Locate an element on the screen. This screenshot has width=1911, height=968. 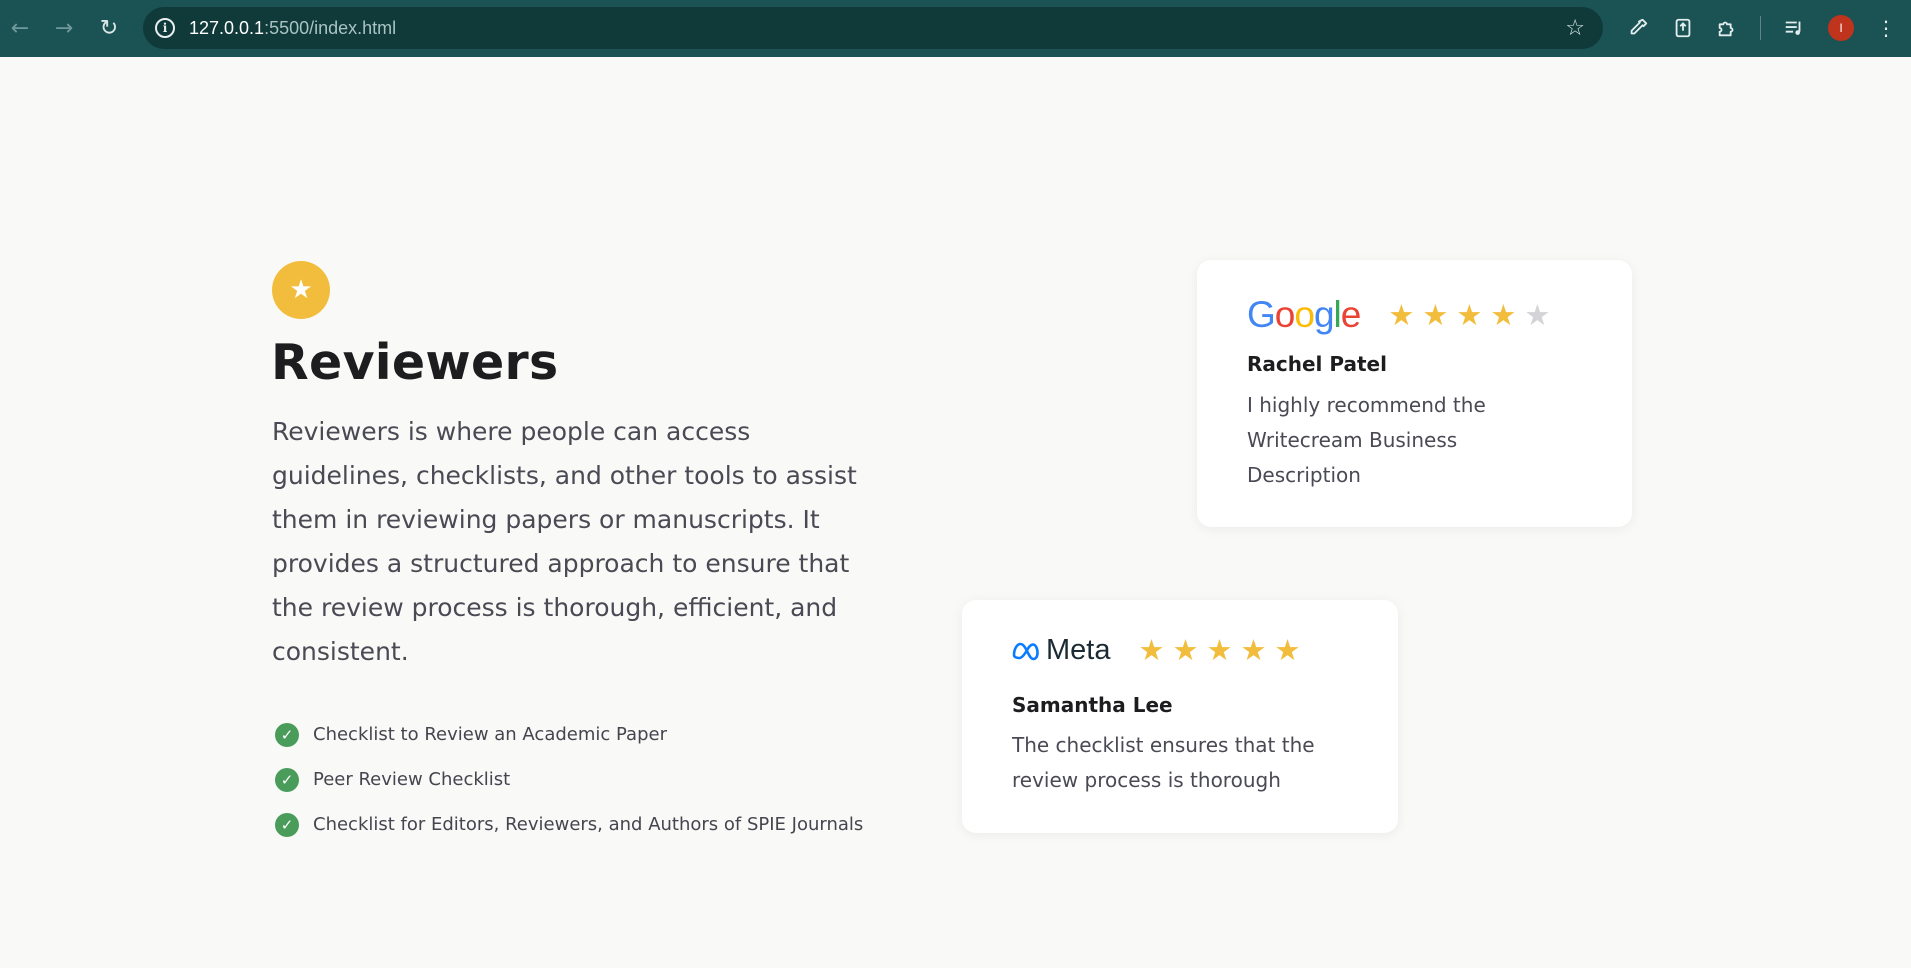
star-empty-icon: ★ is located at coordinates (1537, 314).